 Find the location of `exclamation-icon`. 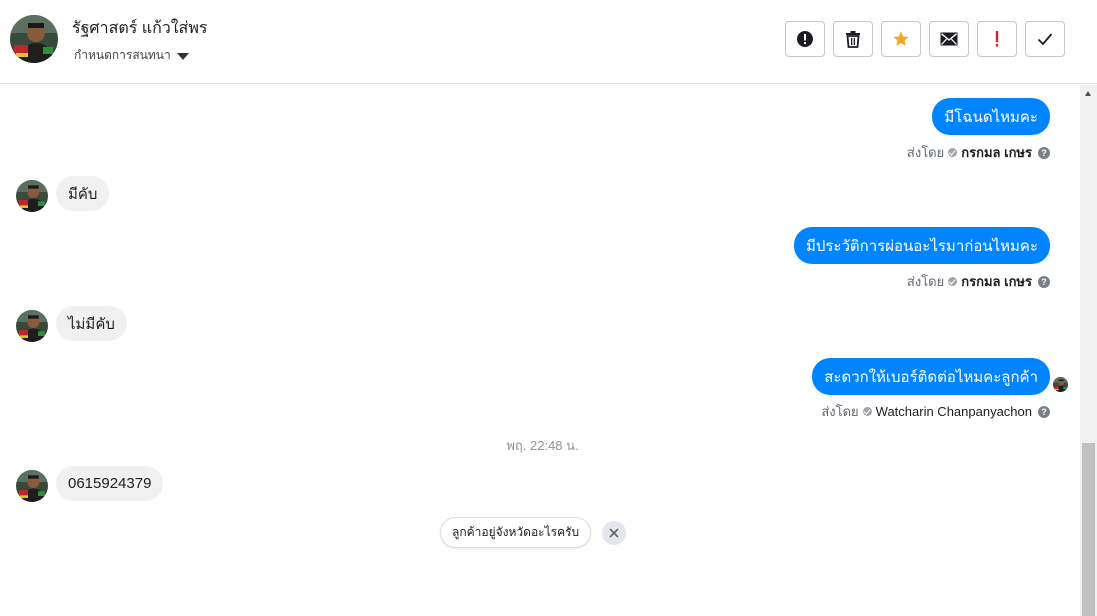

exclamation-icon is located at coordinates (997, 39).